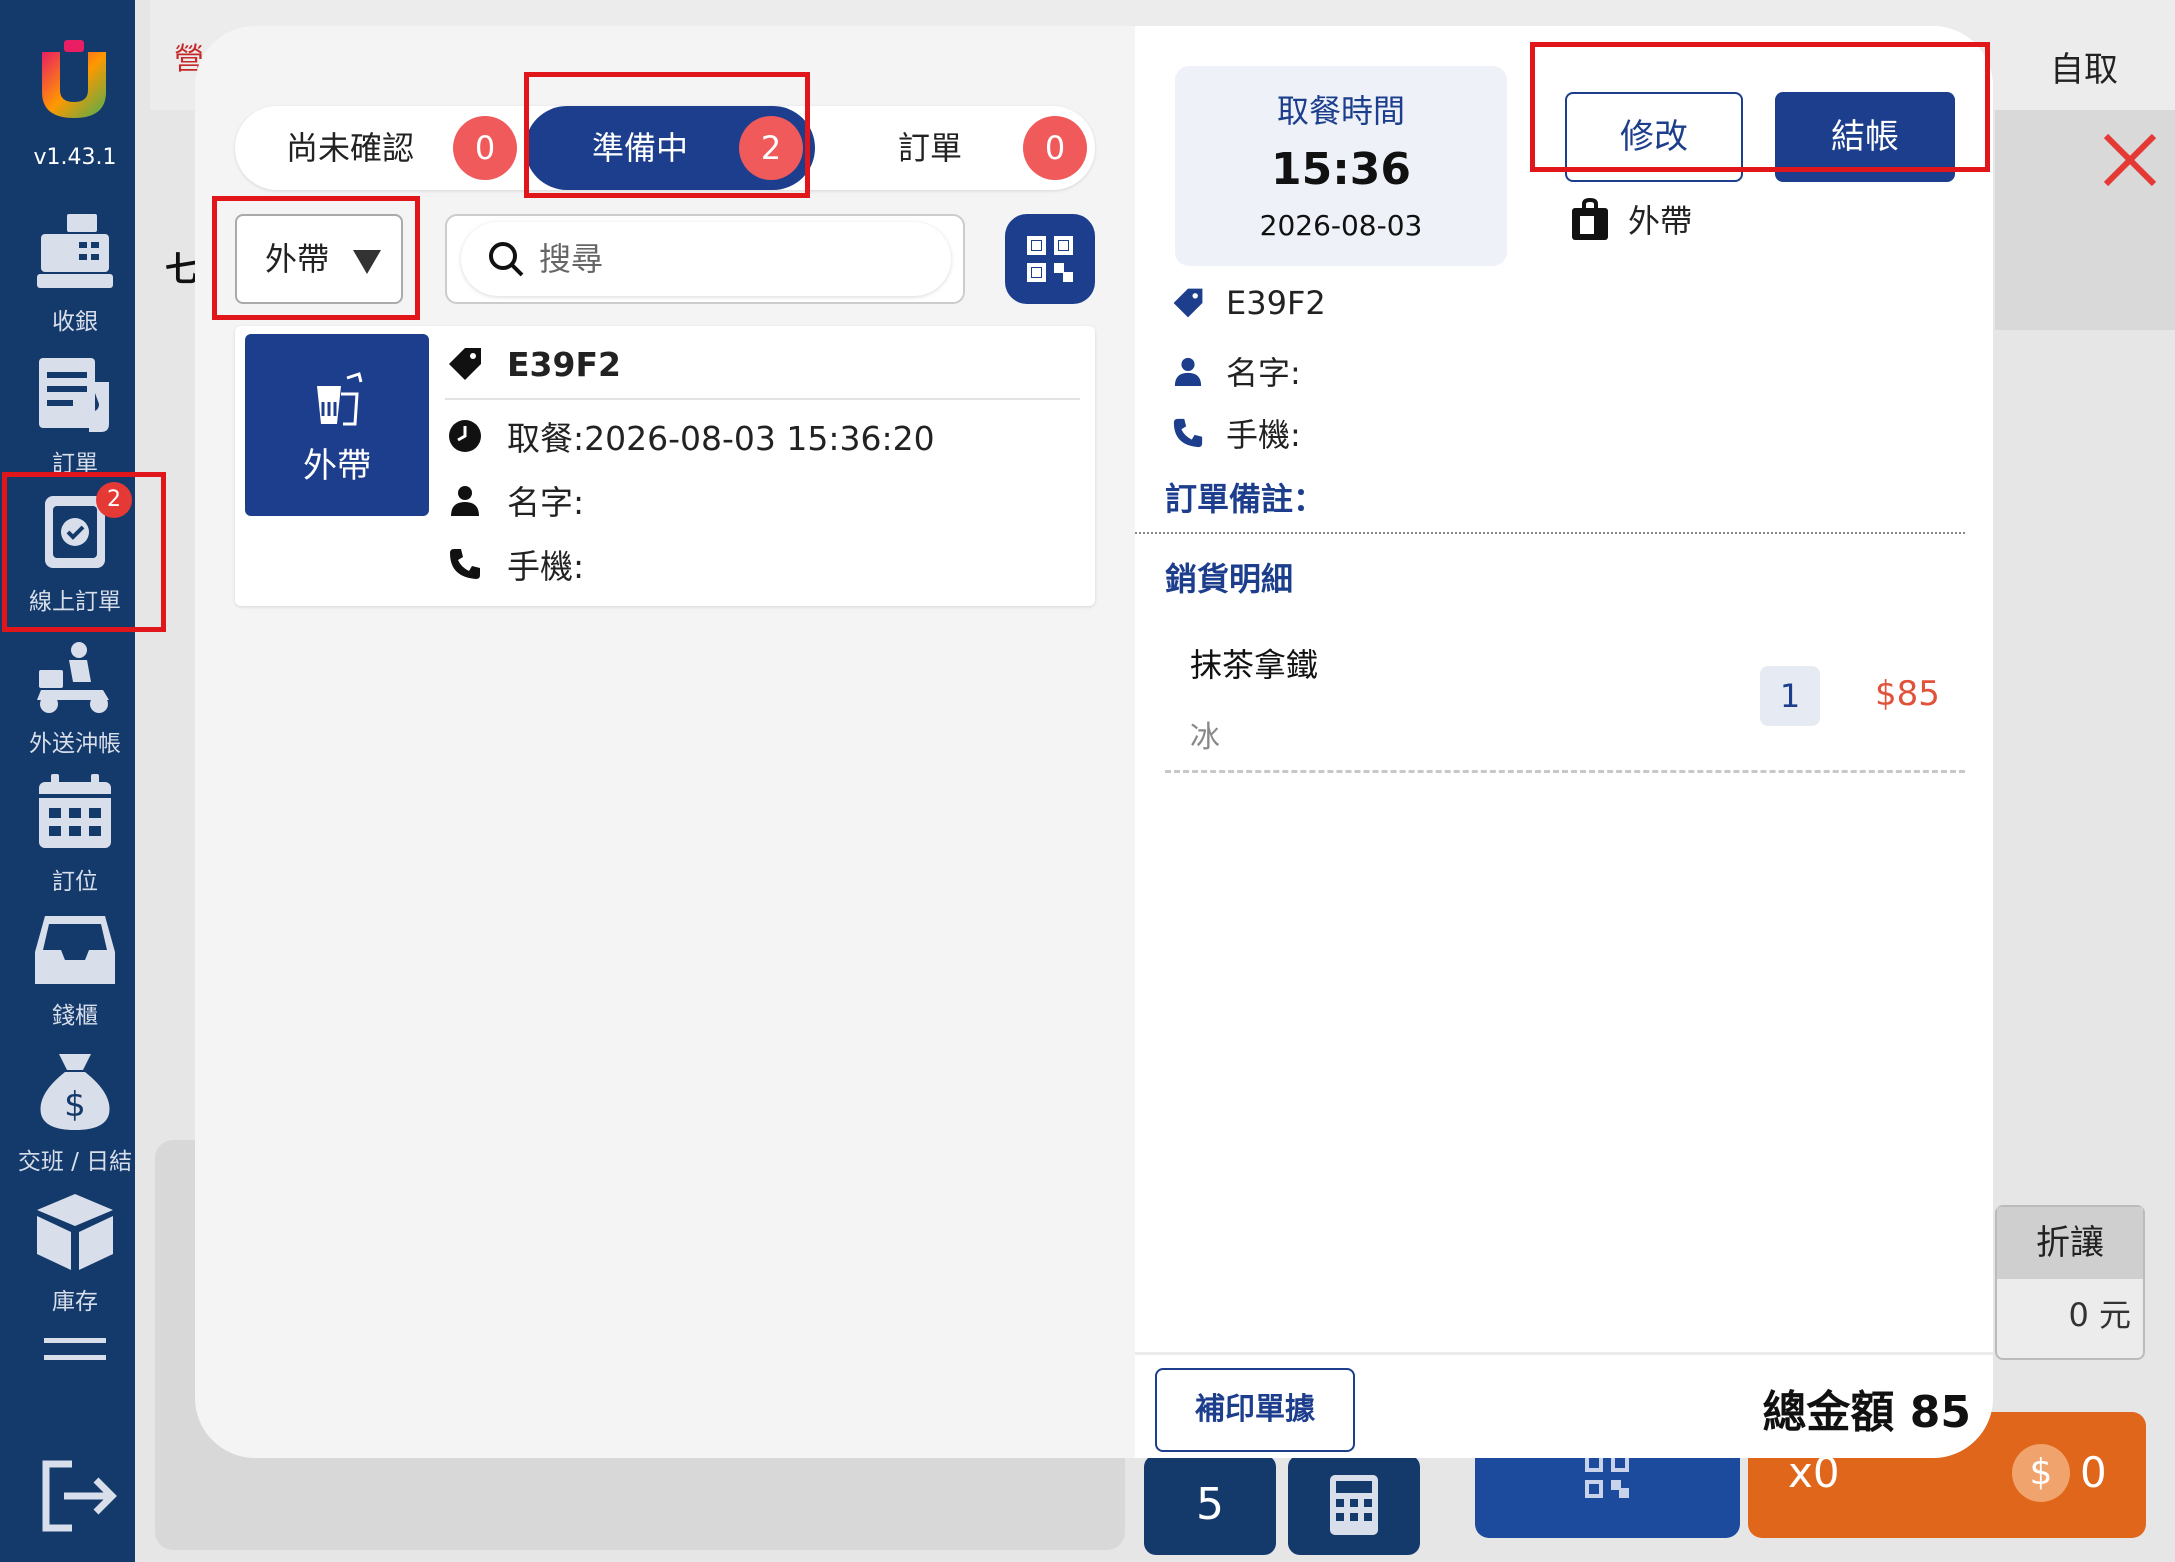  I want to click on search-icon, so click(506, 259).